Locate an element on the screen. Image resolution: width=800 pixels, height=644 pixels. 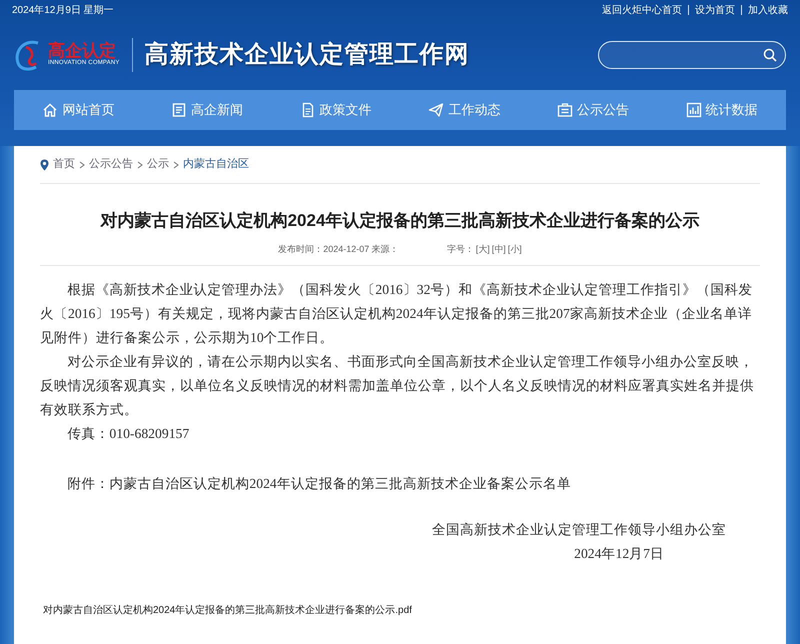
paragraph: 传真：010-68209157 is located at coordinates (128, 434).